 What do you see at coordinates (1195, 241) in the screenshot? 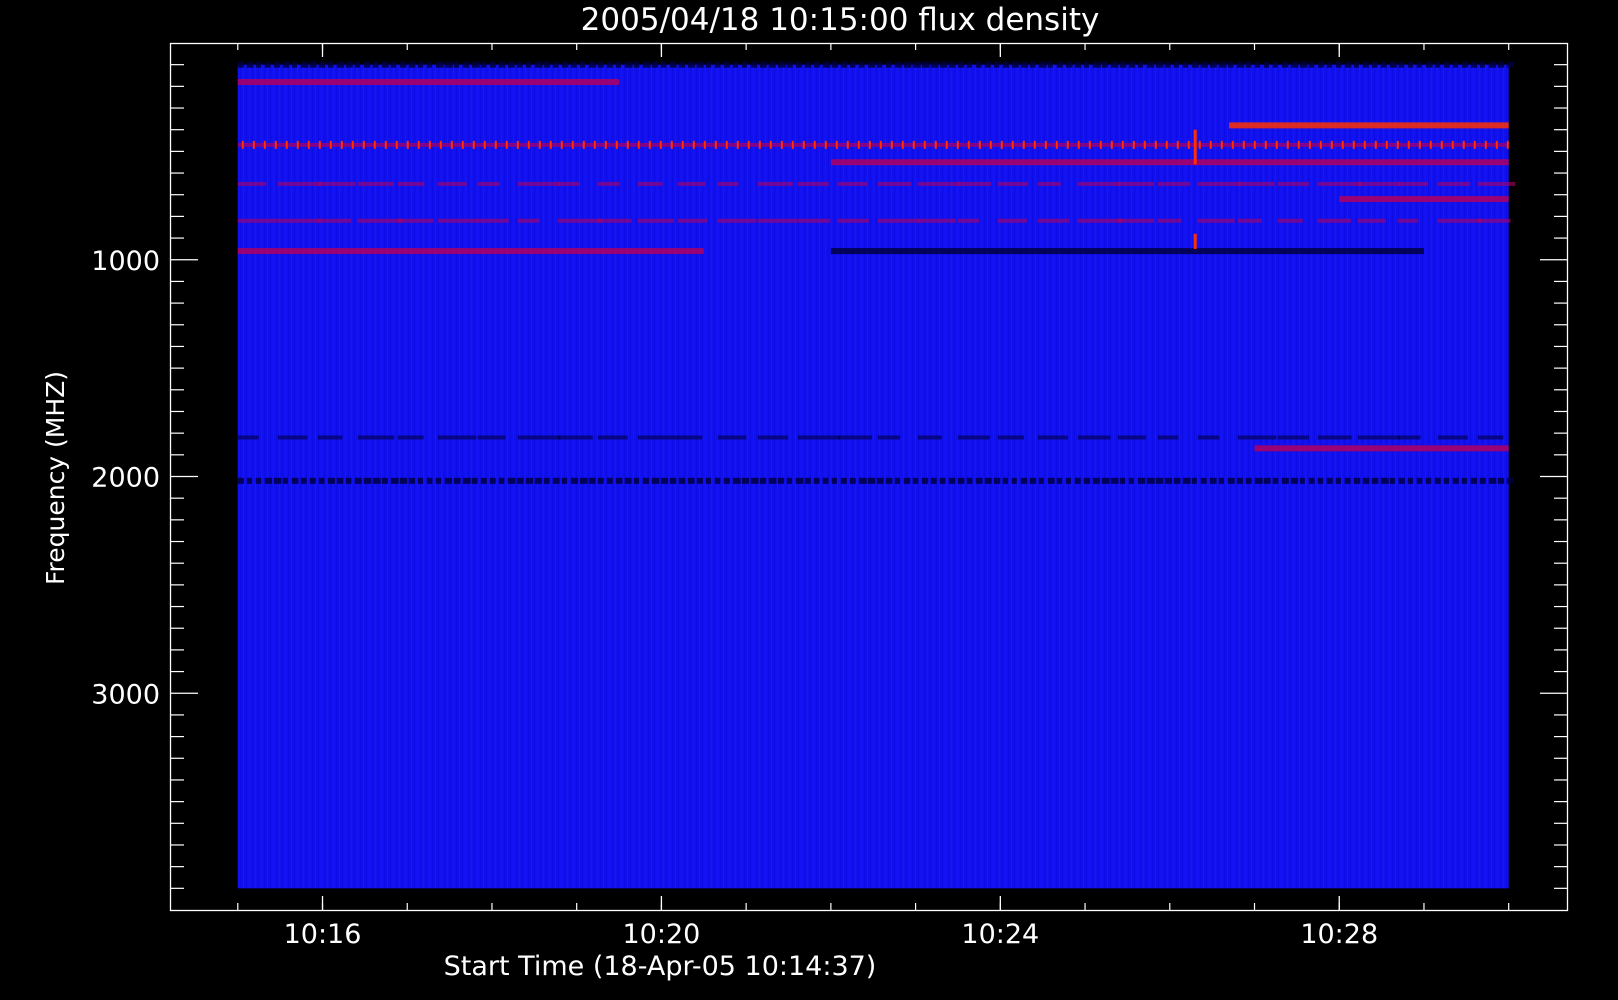
I see `spectrogram-burst` at bounding box center [1195, 241].